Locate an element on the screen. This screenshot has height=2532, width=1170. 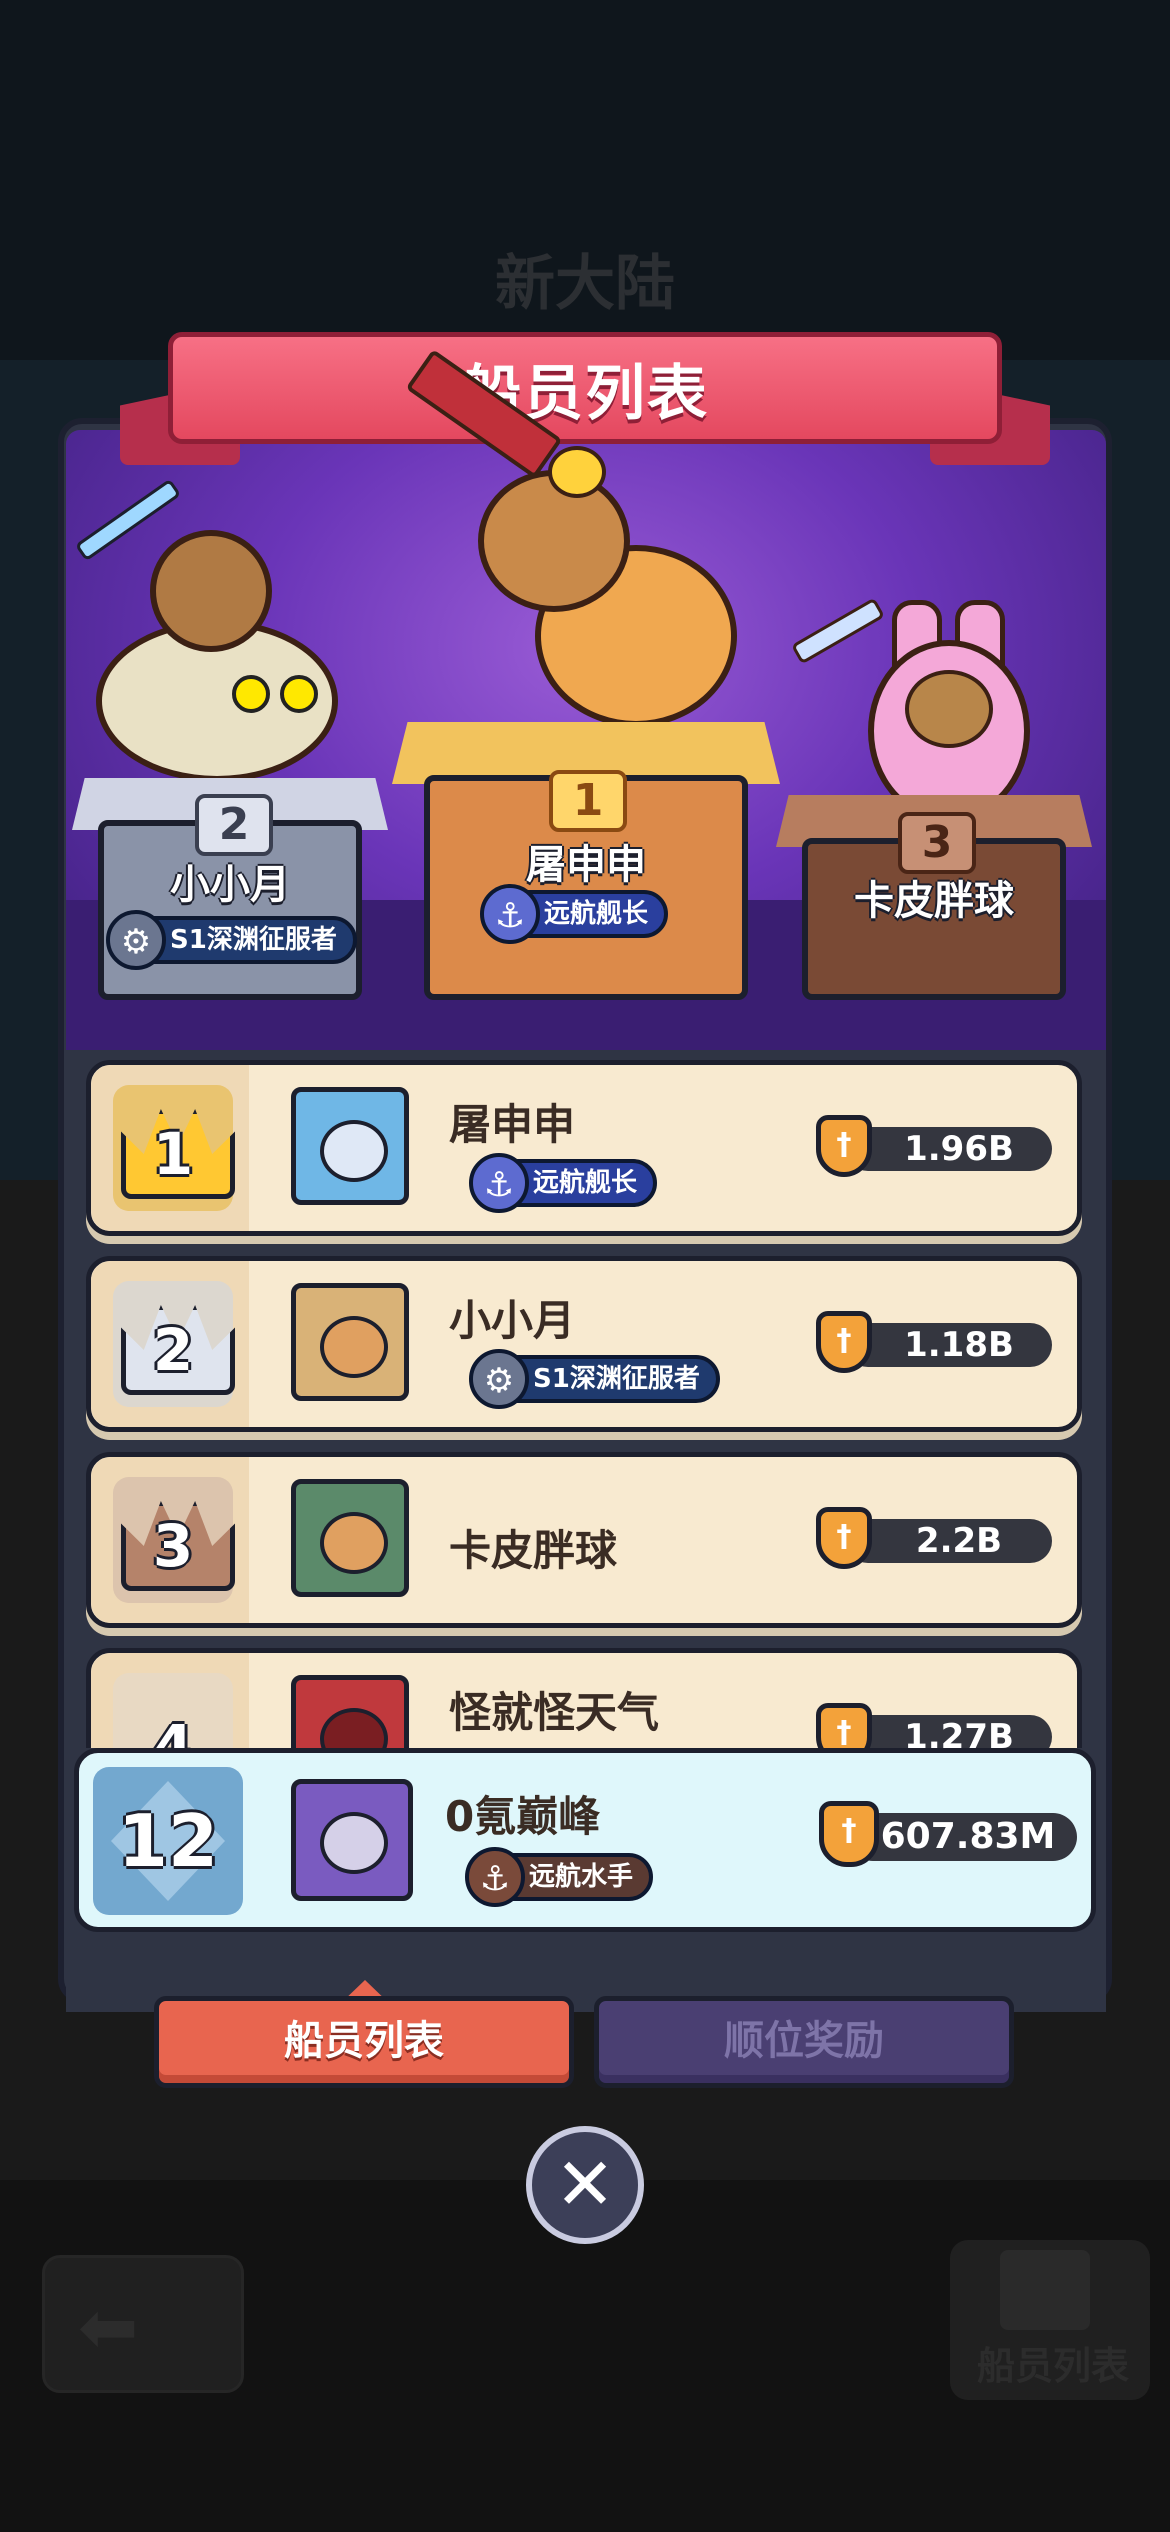
player-title-badge: ⚙ S1深渊征服者 is located at coordinates (594, 1379).